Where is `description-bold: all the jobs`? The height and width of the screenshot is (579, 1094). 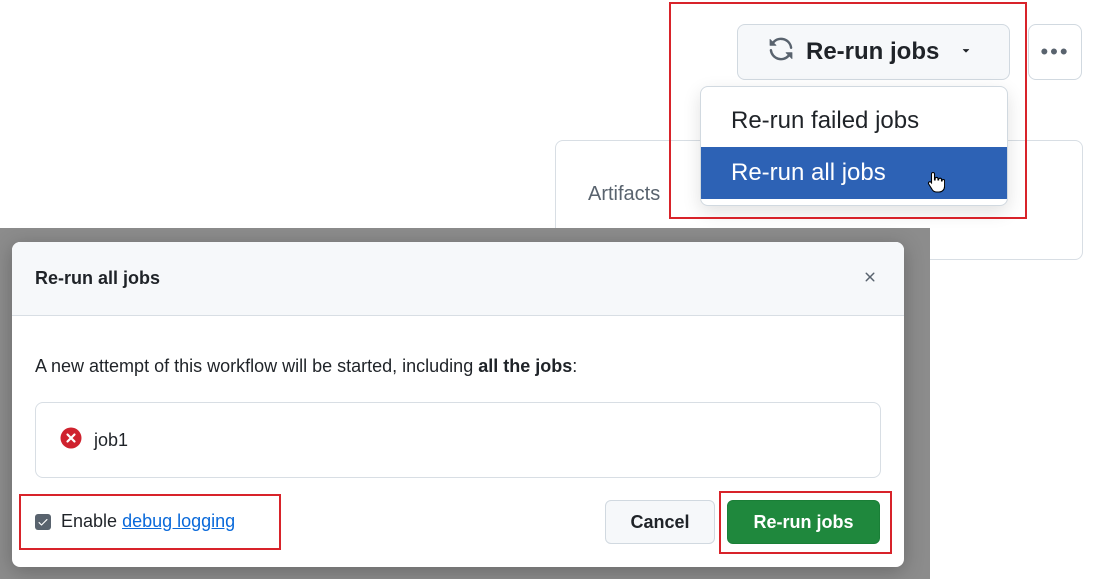 description-bold: all the jobs is located at coordinates (525, 366).